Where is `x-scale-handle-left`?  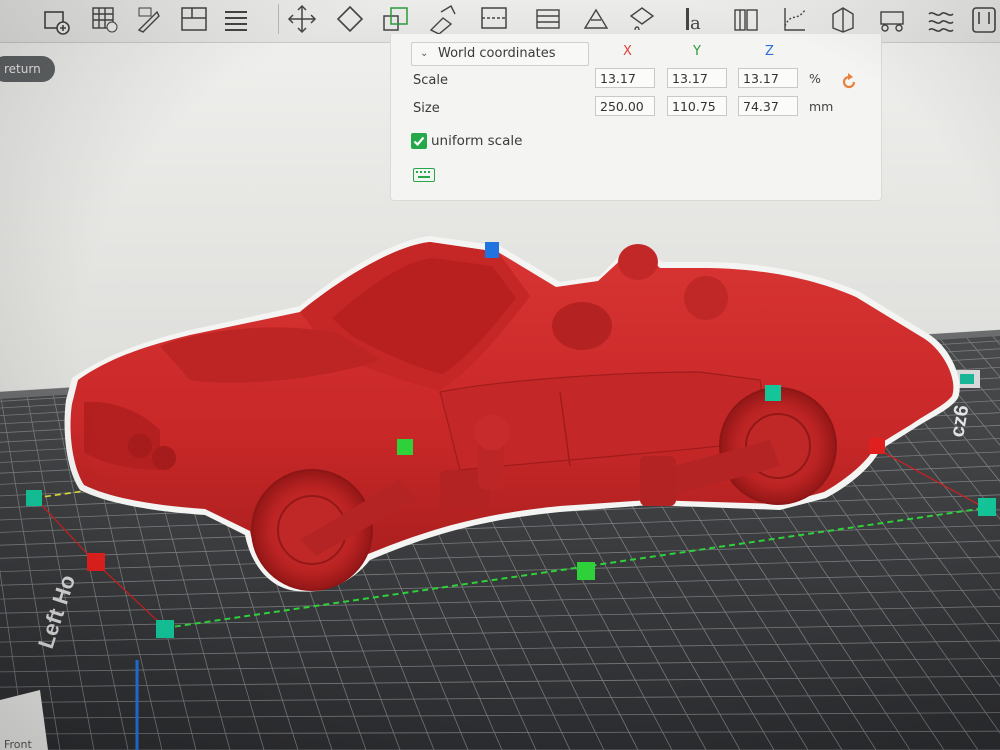
x-scale-handle-left is located at coordinates (96, 562).